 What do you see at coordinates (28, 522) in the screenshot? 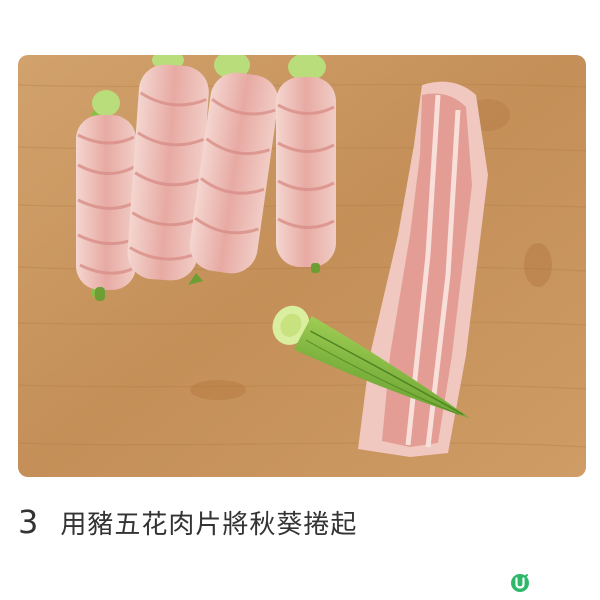
I see `step-number: 3` at bounding box center [28, 522].